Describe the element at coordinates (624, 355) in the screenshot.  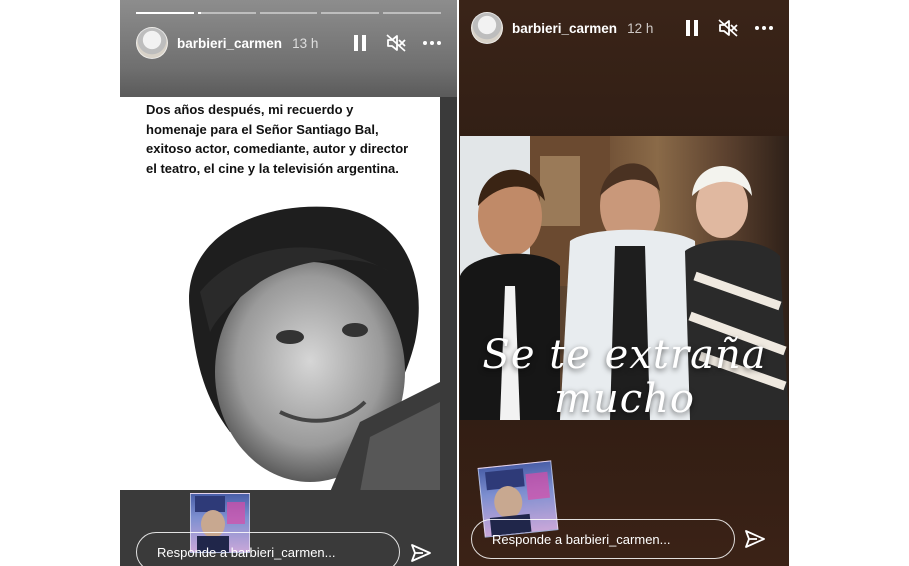
I see `overlay-text-line-1: Se te extraña` at that location.